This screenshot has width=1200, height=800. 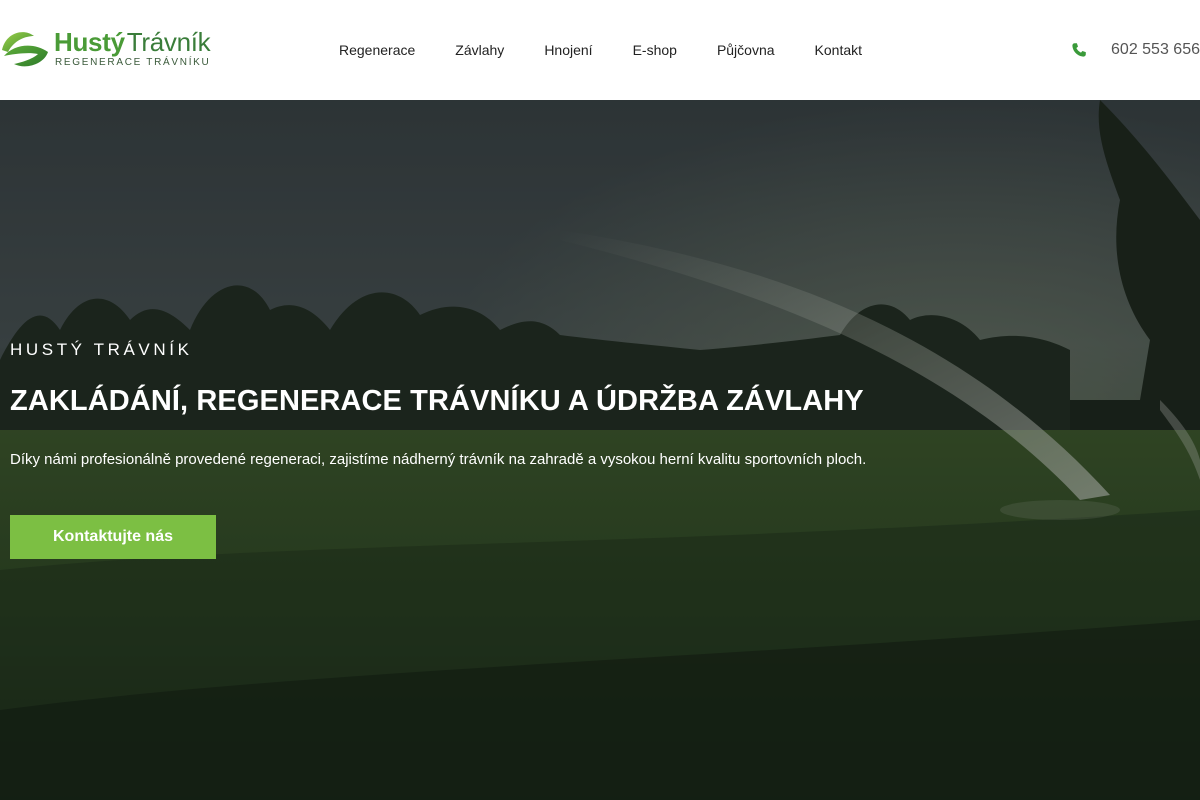 What do you see at coordinates (568, 50) in the screenshot?
I see `nav-item-hnojeni: Hnojení` at bounding box center [568, 50].